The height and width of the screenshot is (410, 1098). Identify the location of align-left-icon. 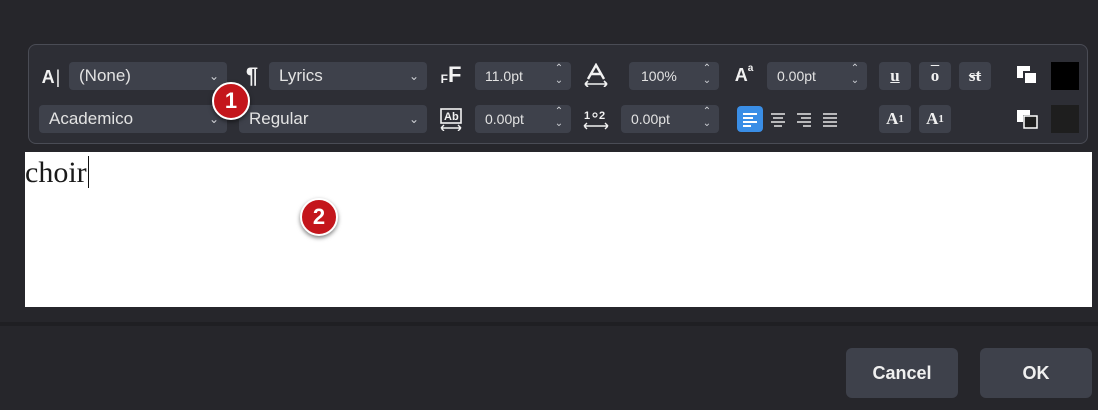
(750, 120).